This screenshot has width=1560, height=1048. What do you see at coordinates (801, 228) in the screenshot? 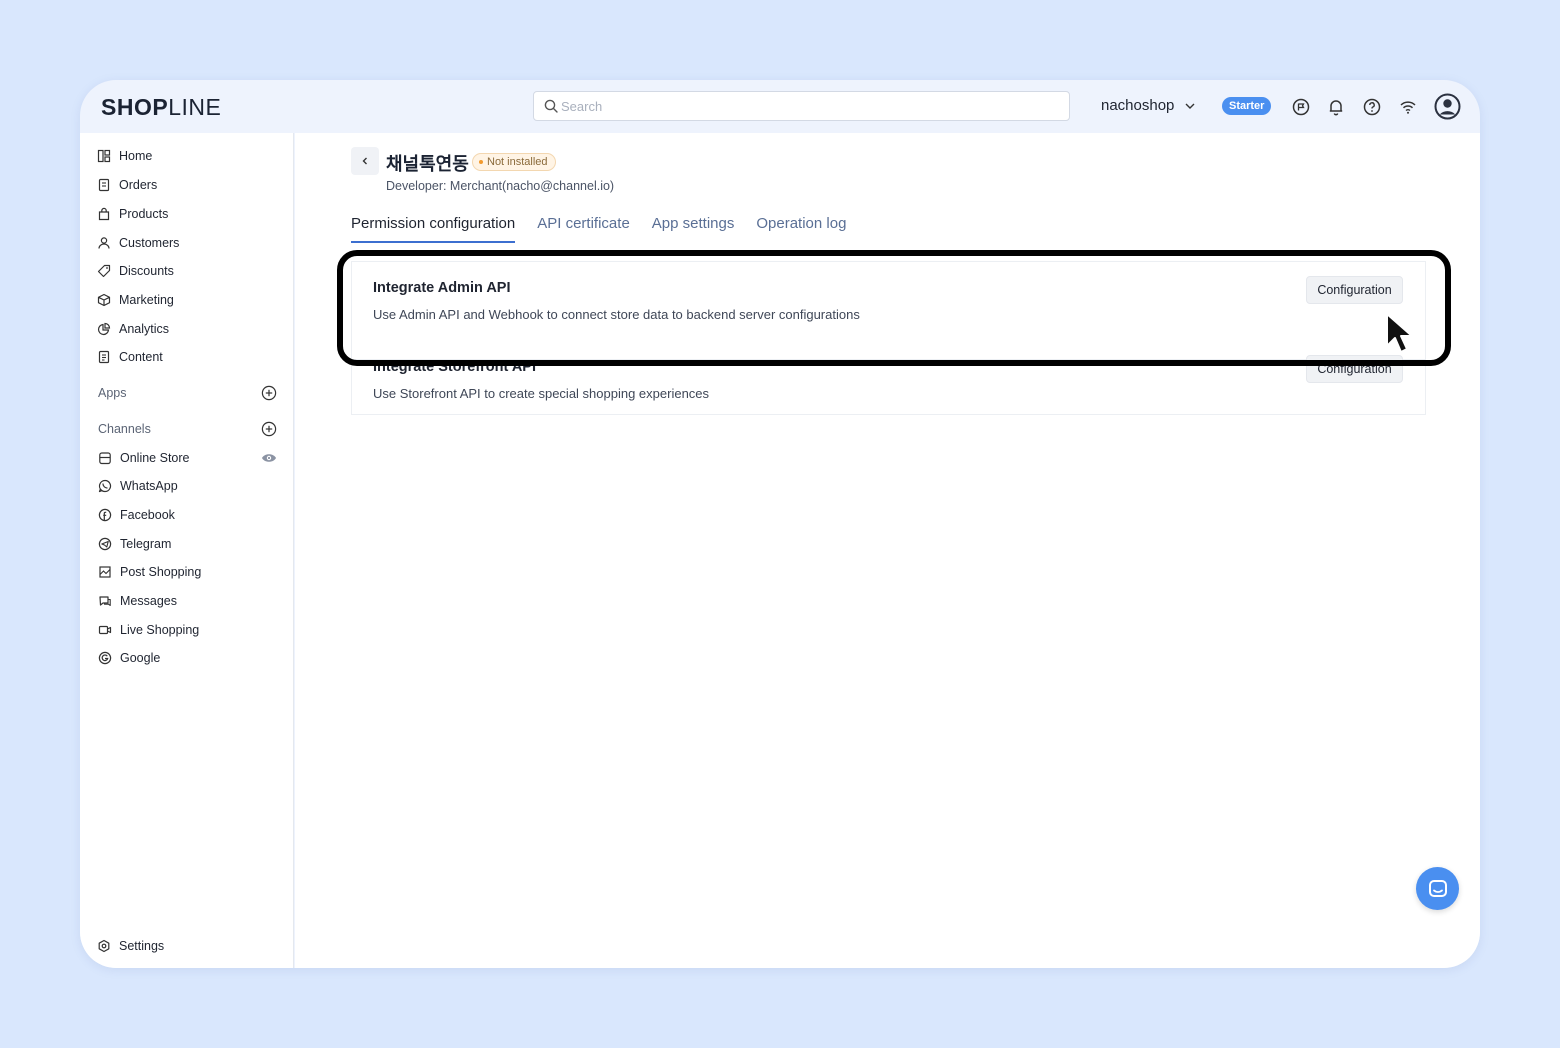
I see `tab-operation-log: Operation log` at bounding box center [801, 228].